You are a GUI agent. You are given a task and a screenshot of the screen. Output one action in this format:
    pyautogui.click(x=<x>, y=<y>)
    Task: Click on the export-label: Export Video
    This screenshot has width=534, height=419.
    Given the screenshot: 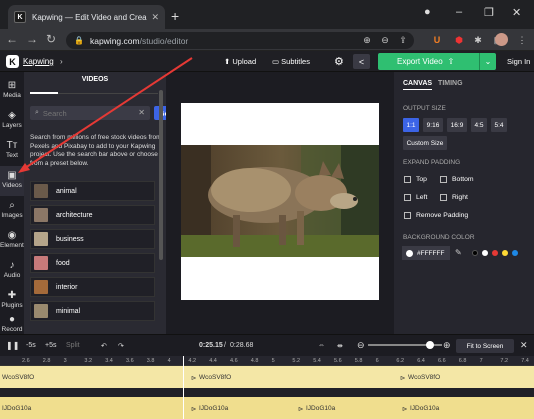 What is the action you would take?
    pyautogui.click(x=420, y=61)
    